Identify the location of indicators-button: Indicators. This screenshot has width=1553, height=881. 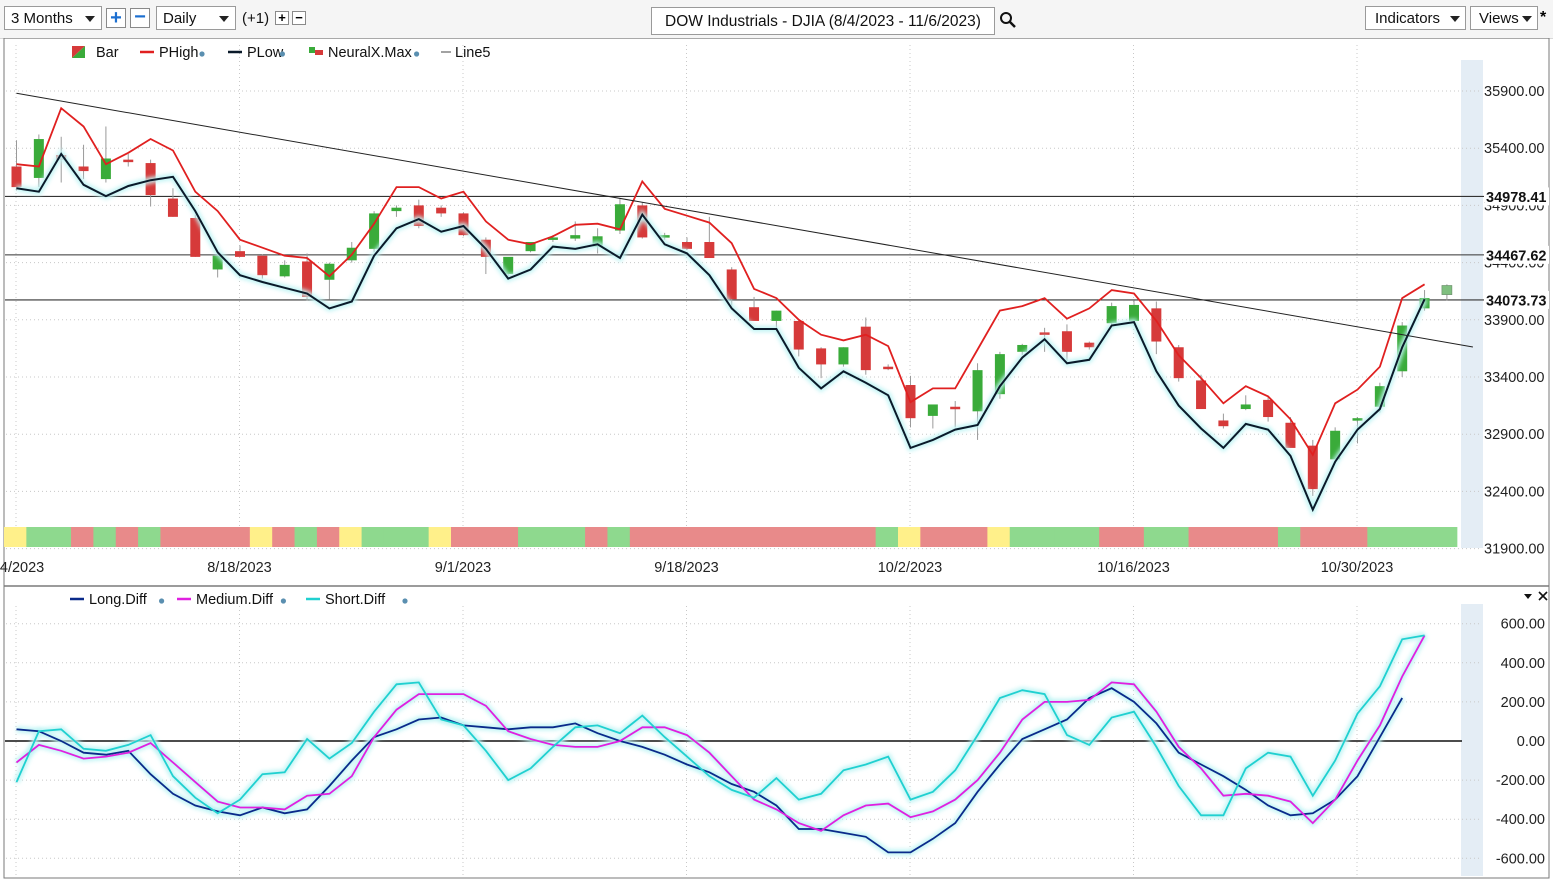
(1415, 18).